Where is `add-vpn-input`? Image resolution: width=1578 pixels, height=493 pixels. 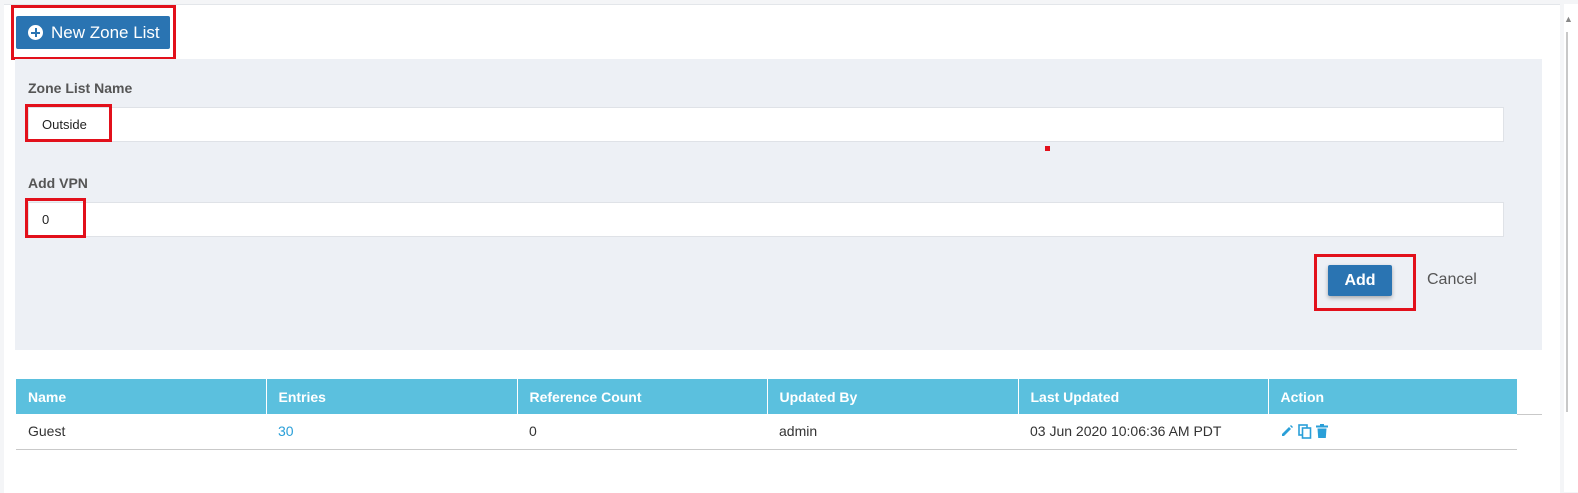
add-vpn-input is located at coordinates (766, 219).